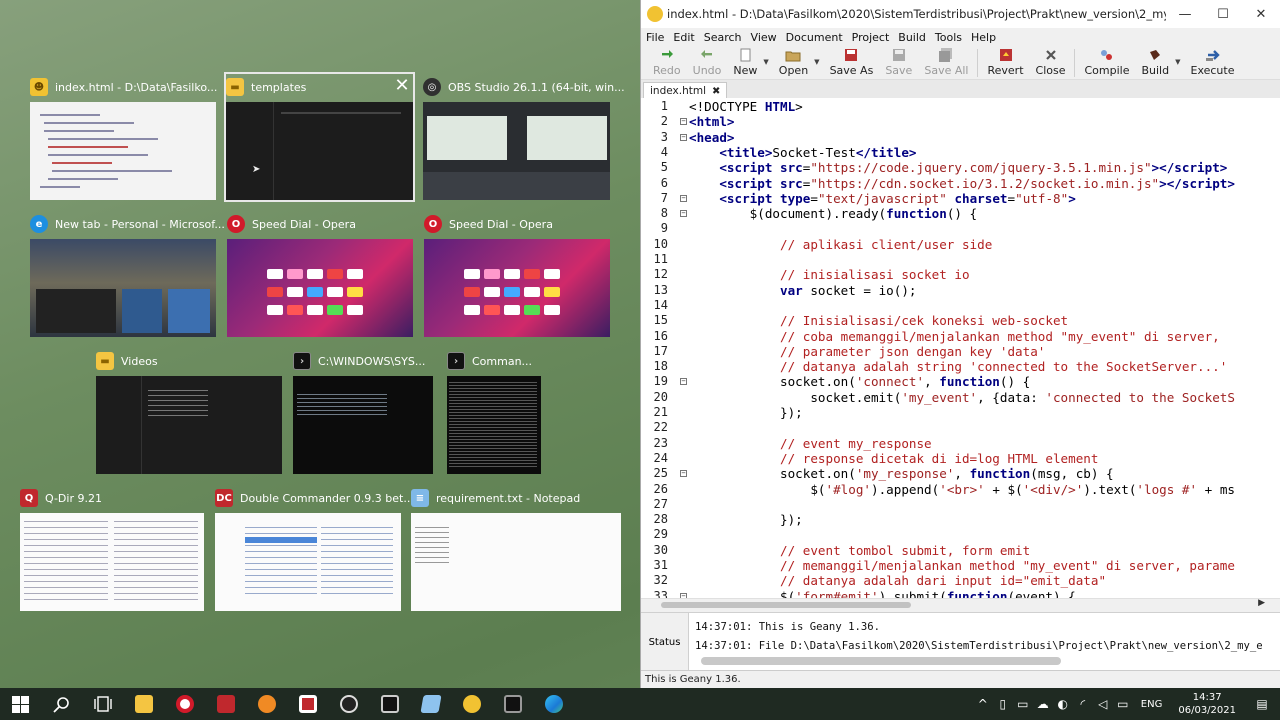 The width and height of the screenshot is (1280, 720). Describe the element at coordinates (320, 274) in the screenshot. I see `window-thumb-opera-1: O Speed Dial - Opera` at that location.